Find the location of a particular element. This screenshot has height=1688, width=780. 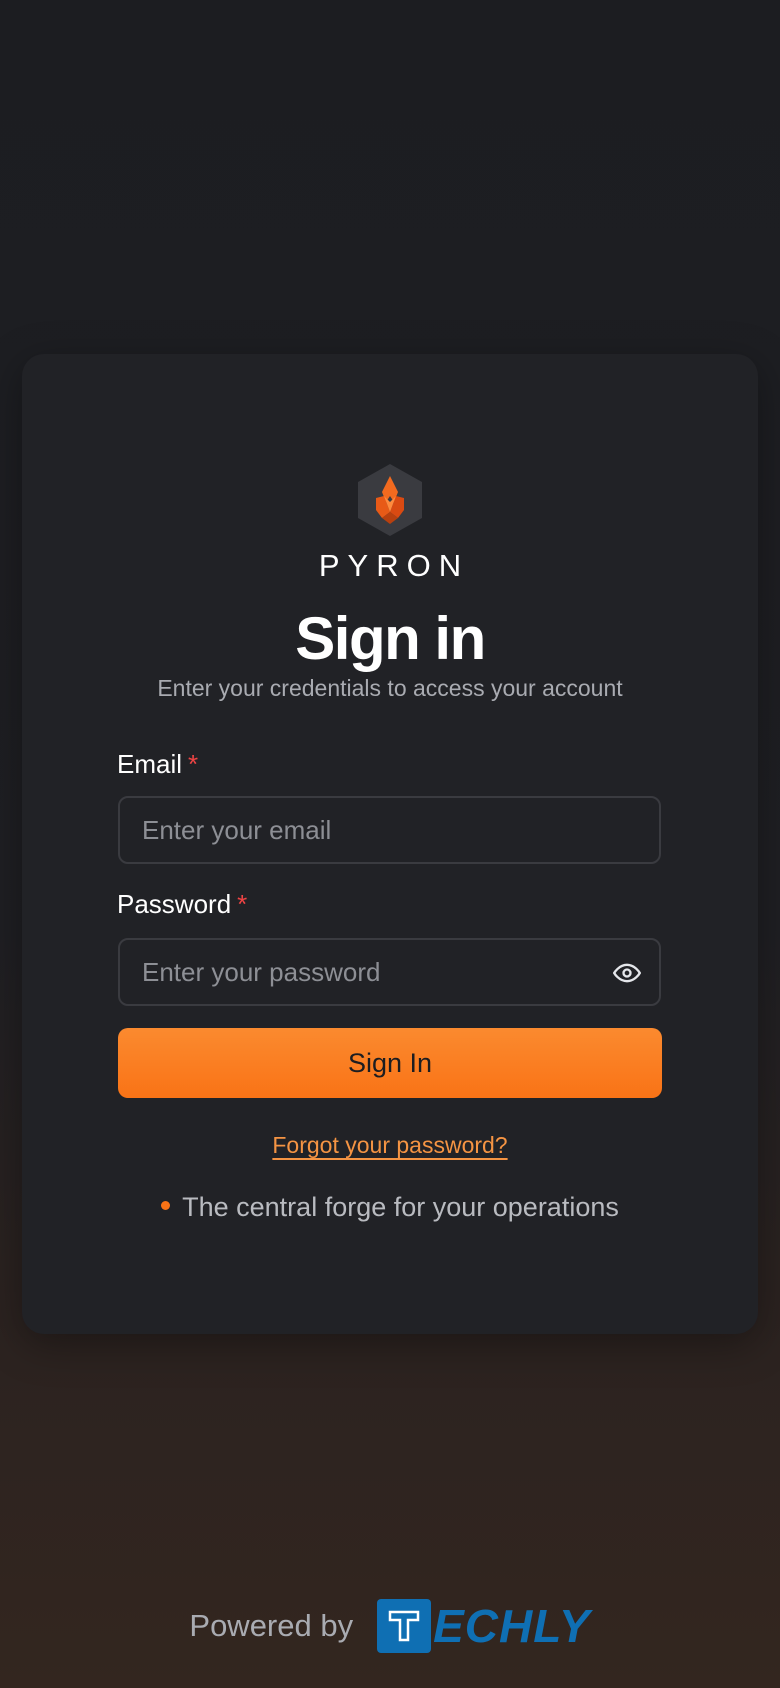

techly-t-icon is located at coordinates (404, 1626).